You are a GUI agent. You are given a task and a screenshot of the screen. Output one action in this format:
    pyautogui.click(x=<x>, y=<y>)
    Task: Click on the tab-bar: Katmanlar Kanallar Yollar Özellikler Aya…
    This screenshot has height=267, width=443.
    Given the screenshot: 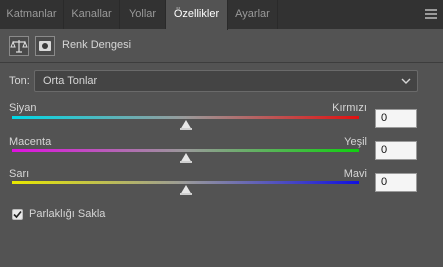 What is the action you would take?
    pyautogui.click(x=221, y=15)
    